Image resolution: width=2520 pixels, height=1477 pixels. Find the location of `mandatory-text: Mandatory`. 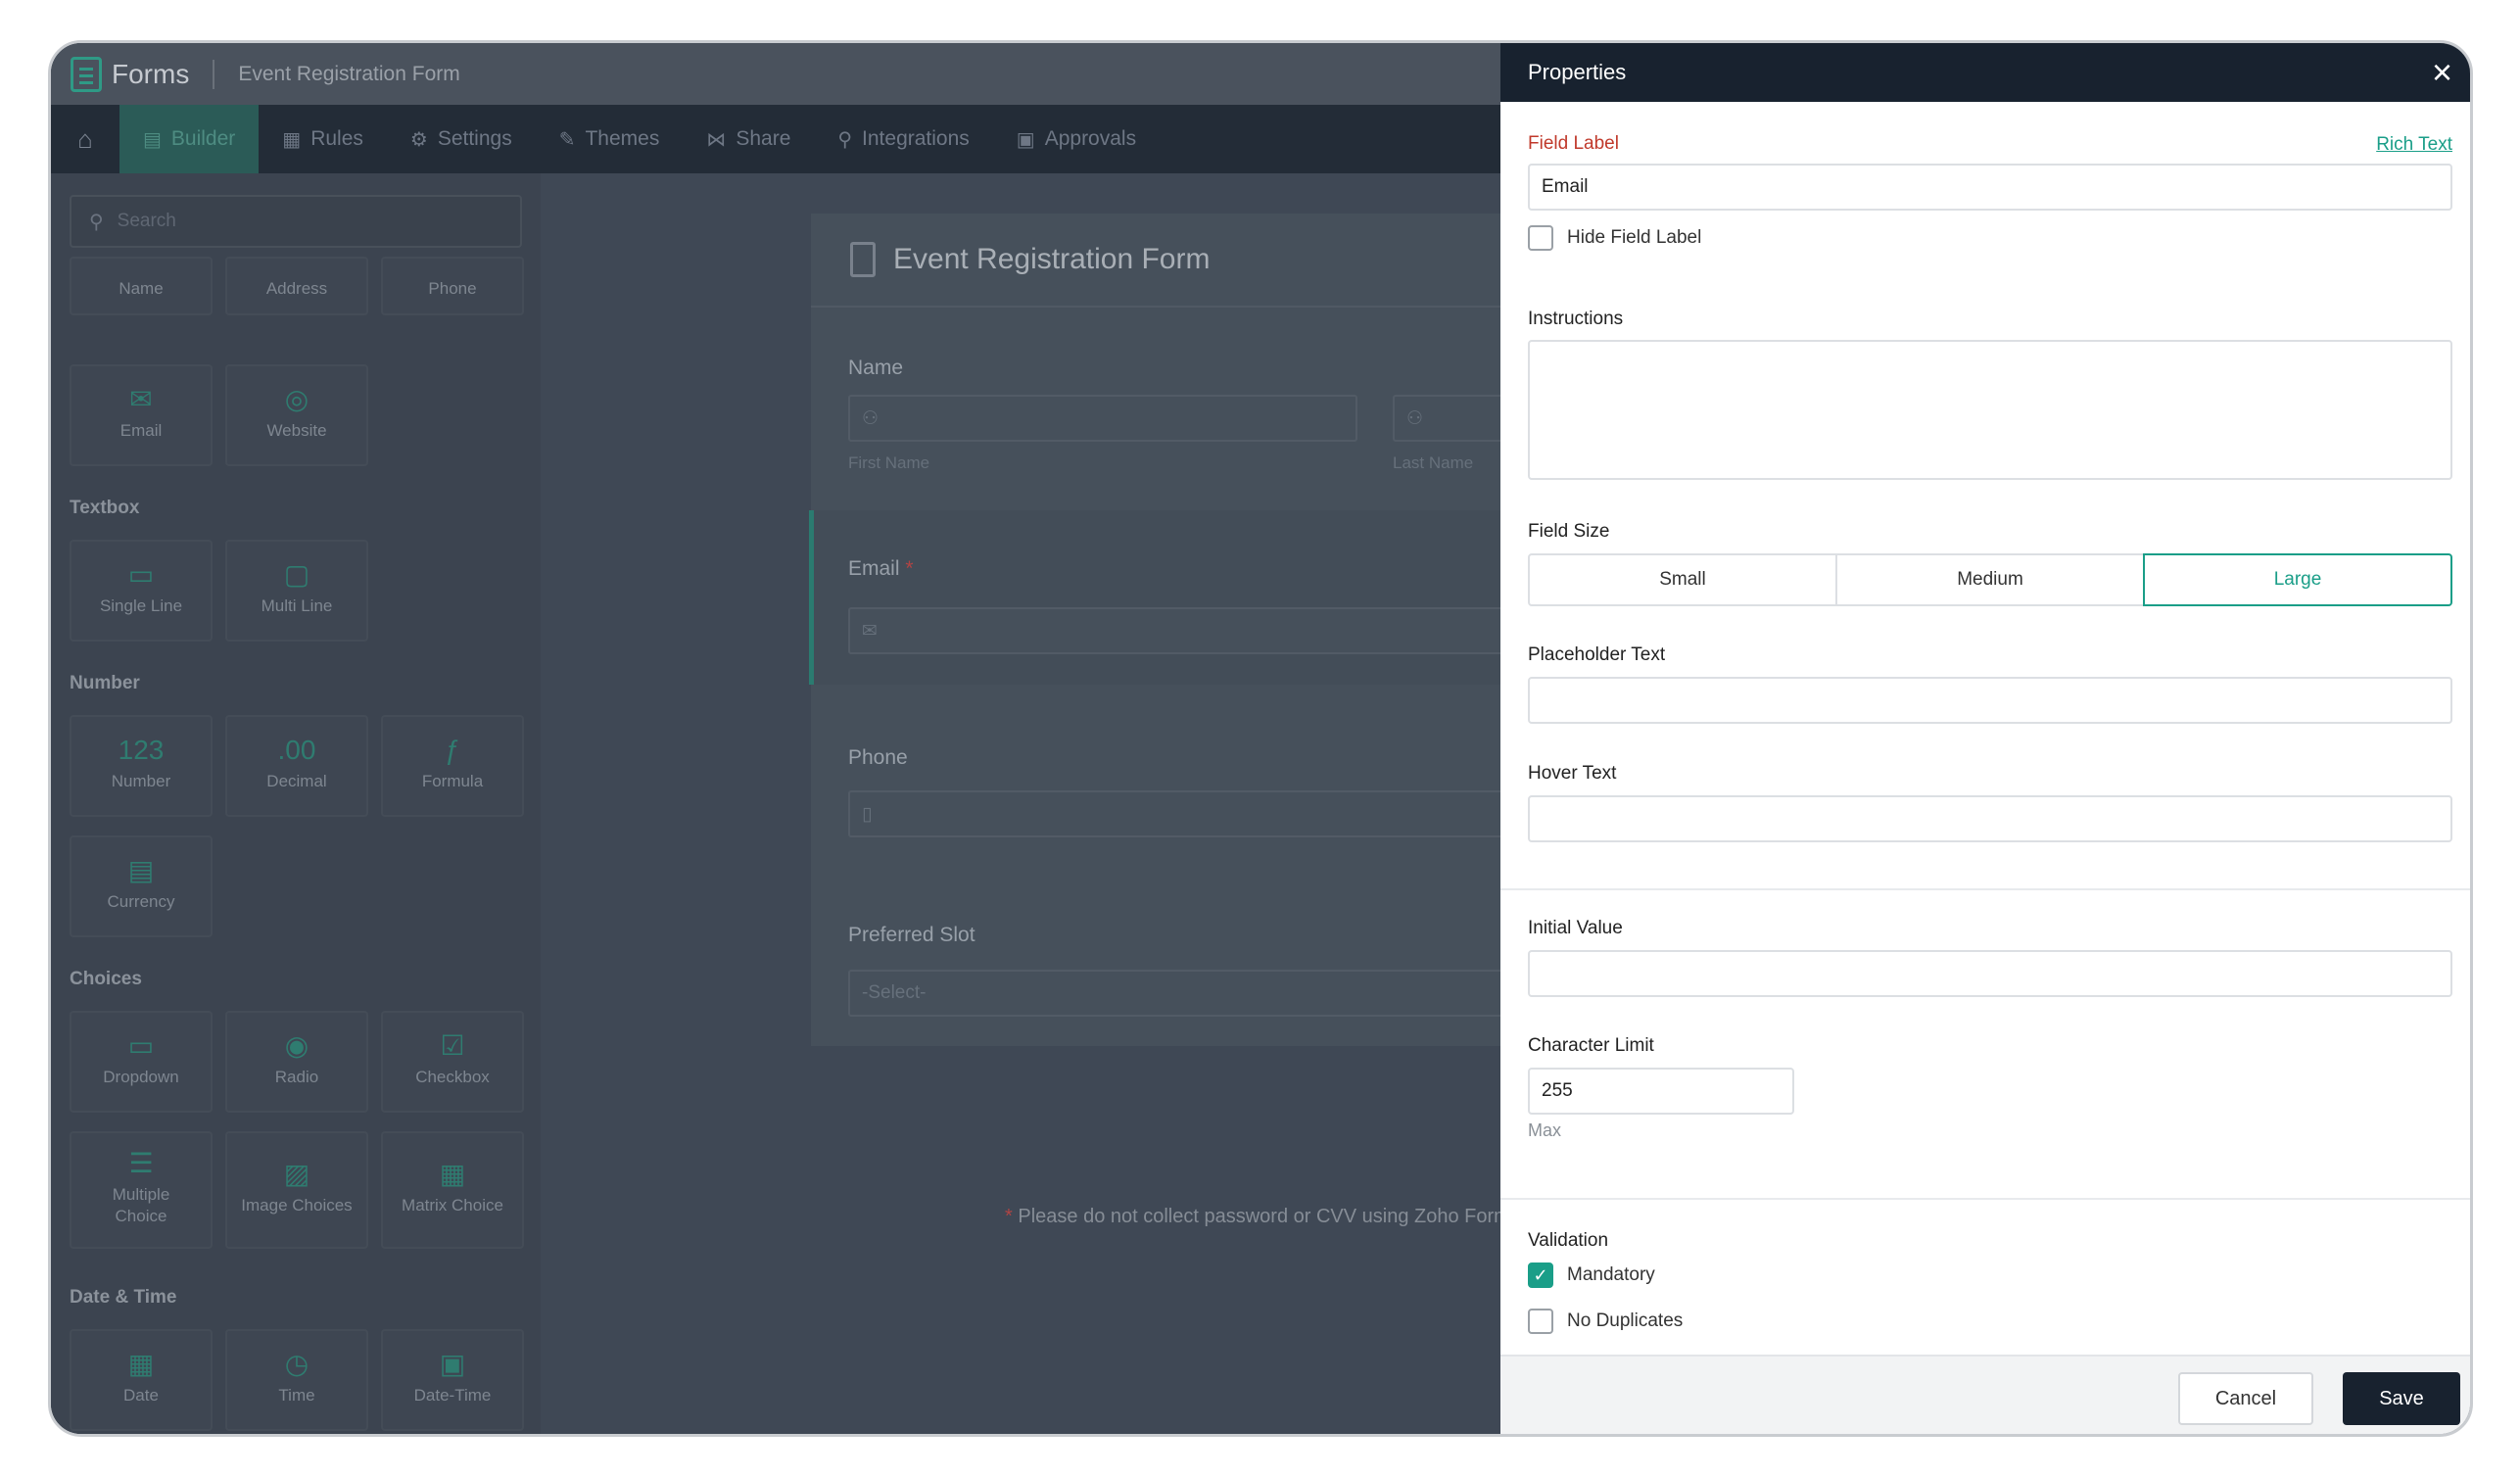

mandatory-text: Mandatory is located at coordinates (1611, 1274).